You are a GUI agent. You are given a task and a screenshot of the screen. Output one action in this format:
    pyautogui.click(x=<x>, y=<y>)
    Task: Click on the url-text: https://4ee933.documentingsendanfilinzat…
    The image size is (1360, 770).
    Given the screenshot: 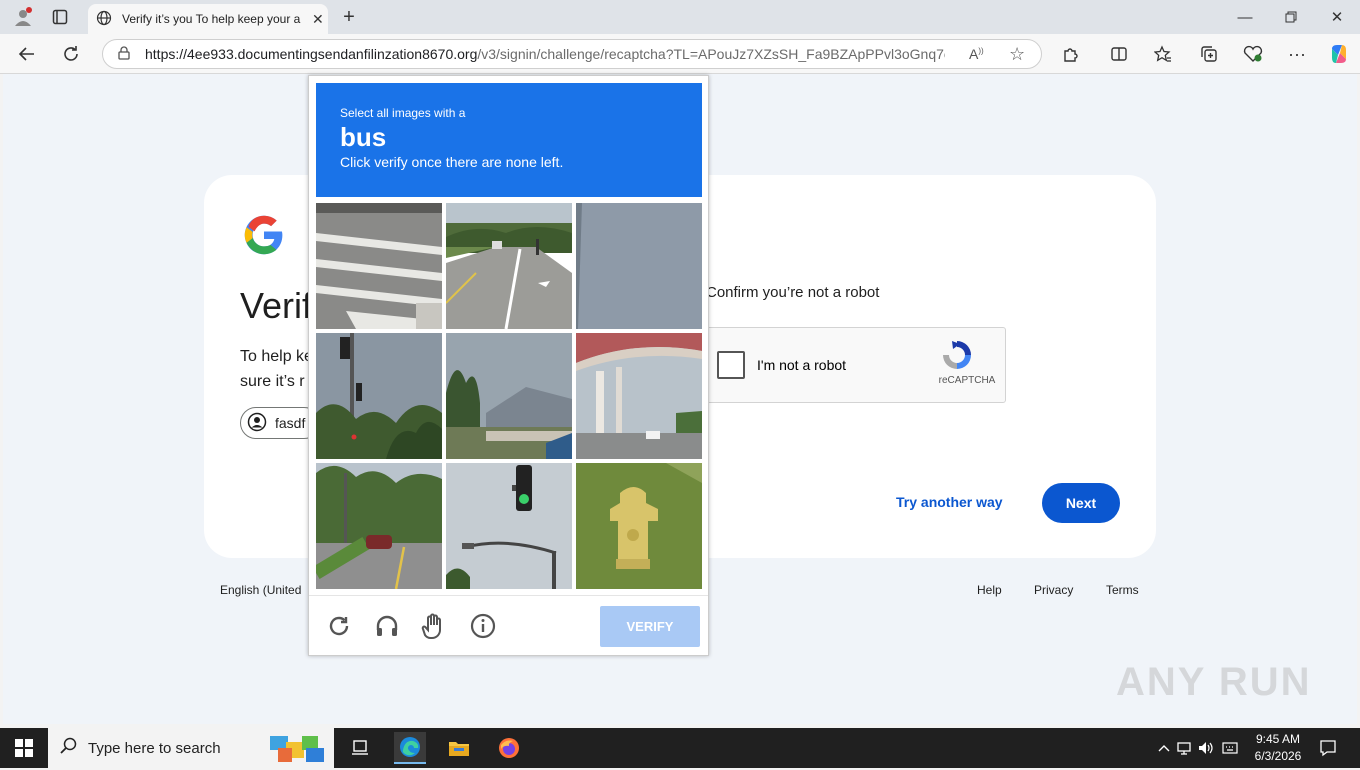 What is the action you would take?
    pyautogui.click(x=545, y=54)
    